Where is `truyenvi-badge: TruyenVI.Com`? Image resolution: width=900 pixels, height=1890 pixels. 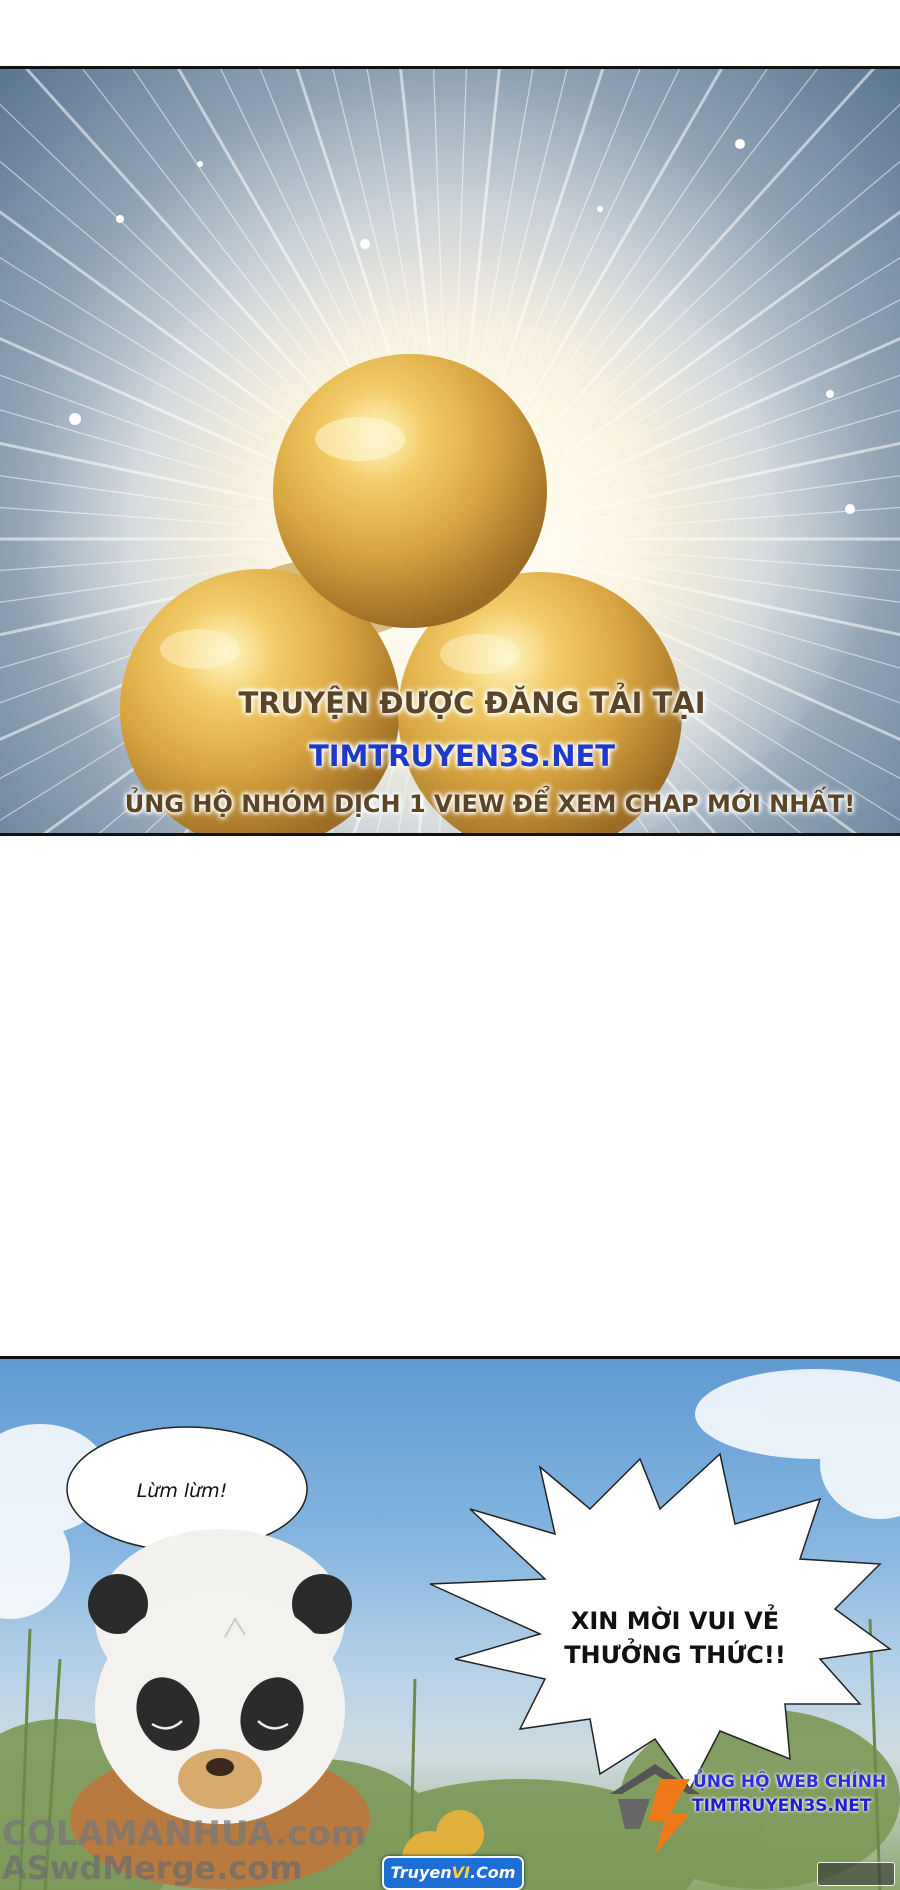 truyenvi-badge: TruyenVI.Com is located at coordinates (453, 1873).